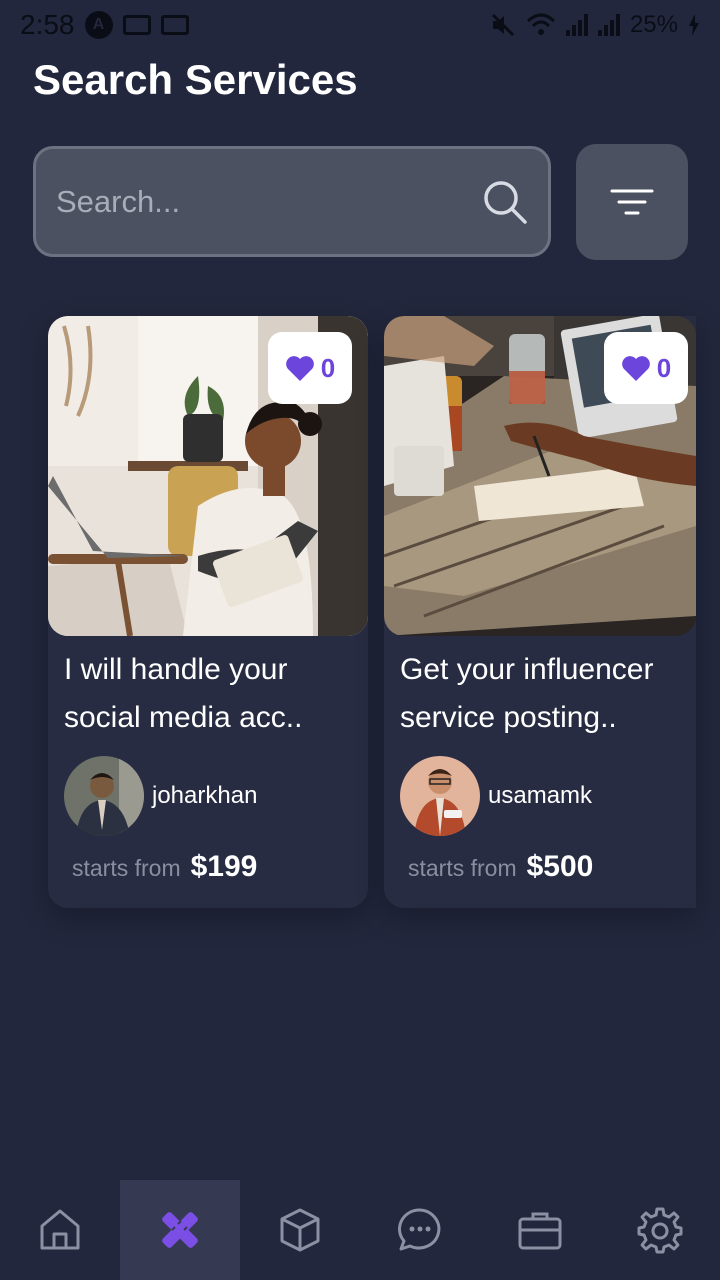 The width and height of the screenshot is (720, 1280). What do you see at coordinates (503, 25) in the screenshot?
I see `mute-icon` at bounding box center [503, 25].